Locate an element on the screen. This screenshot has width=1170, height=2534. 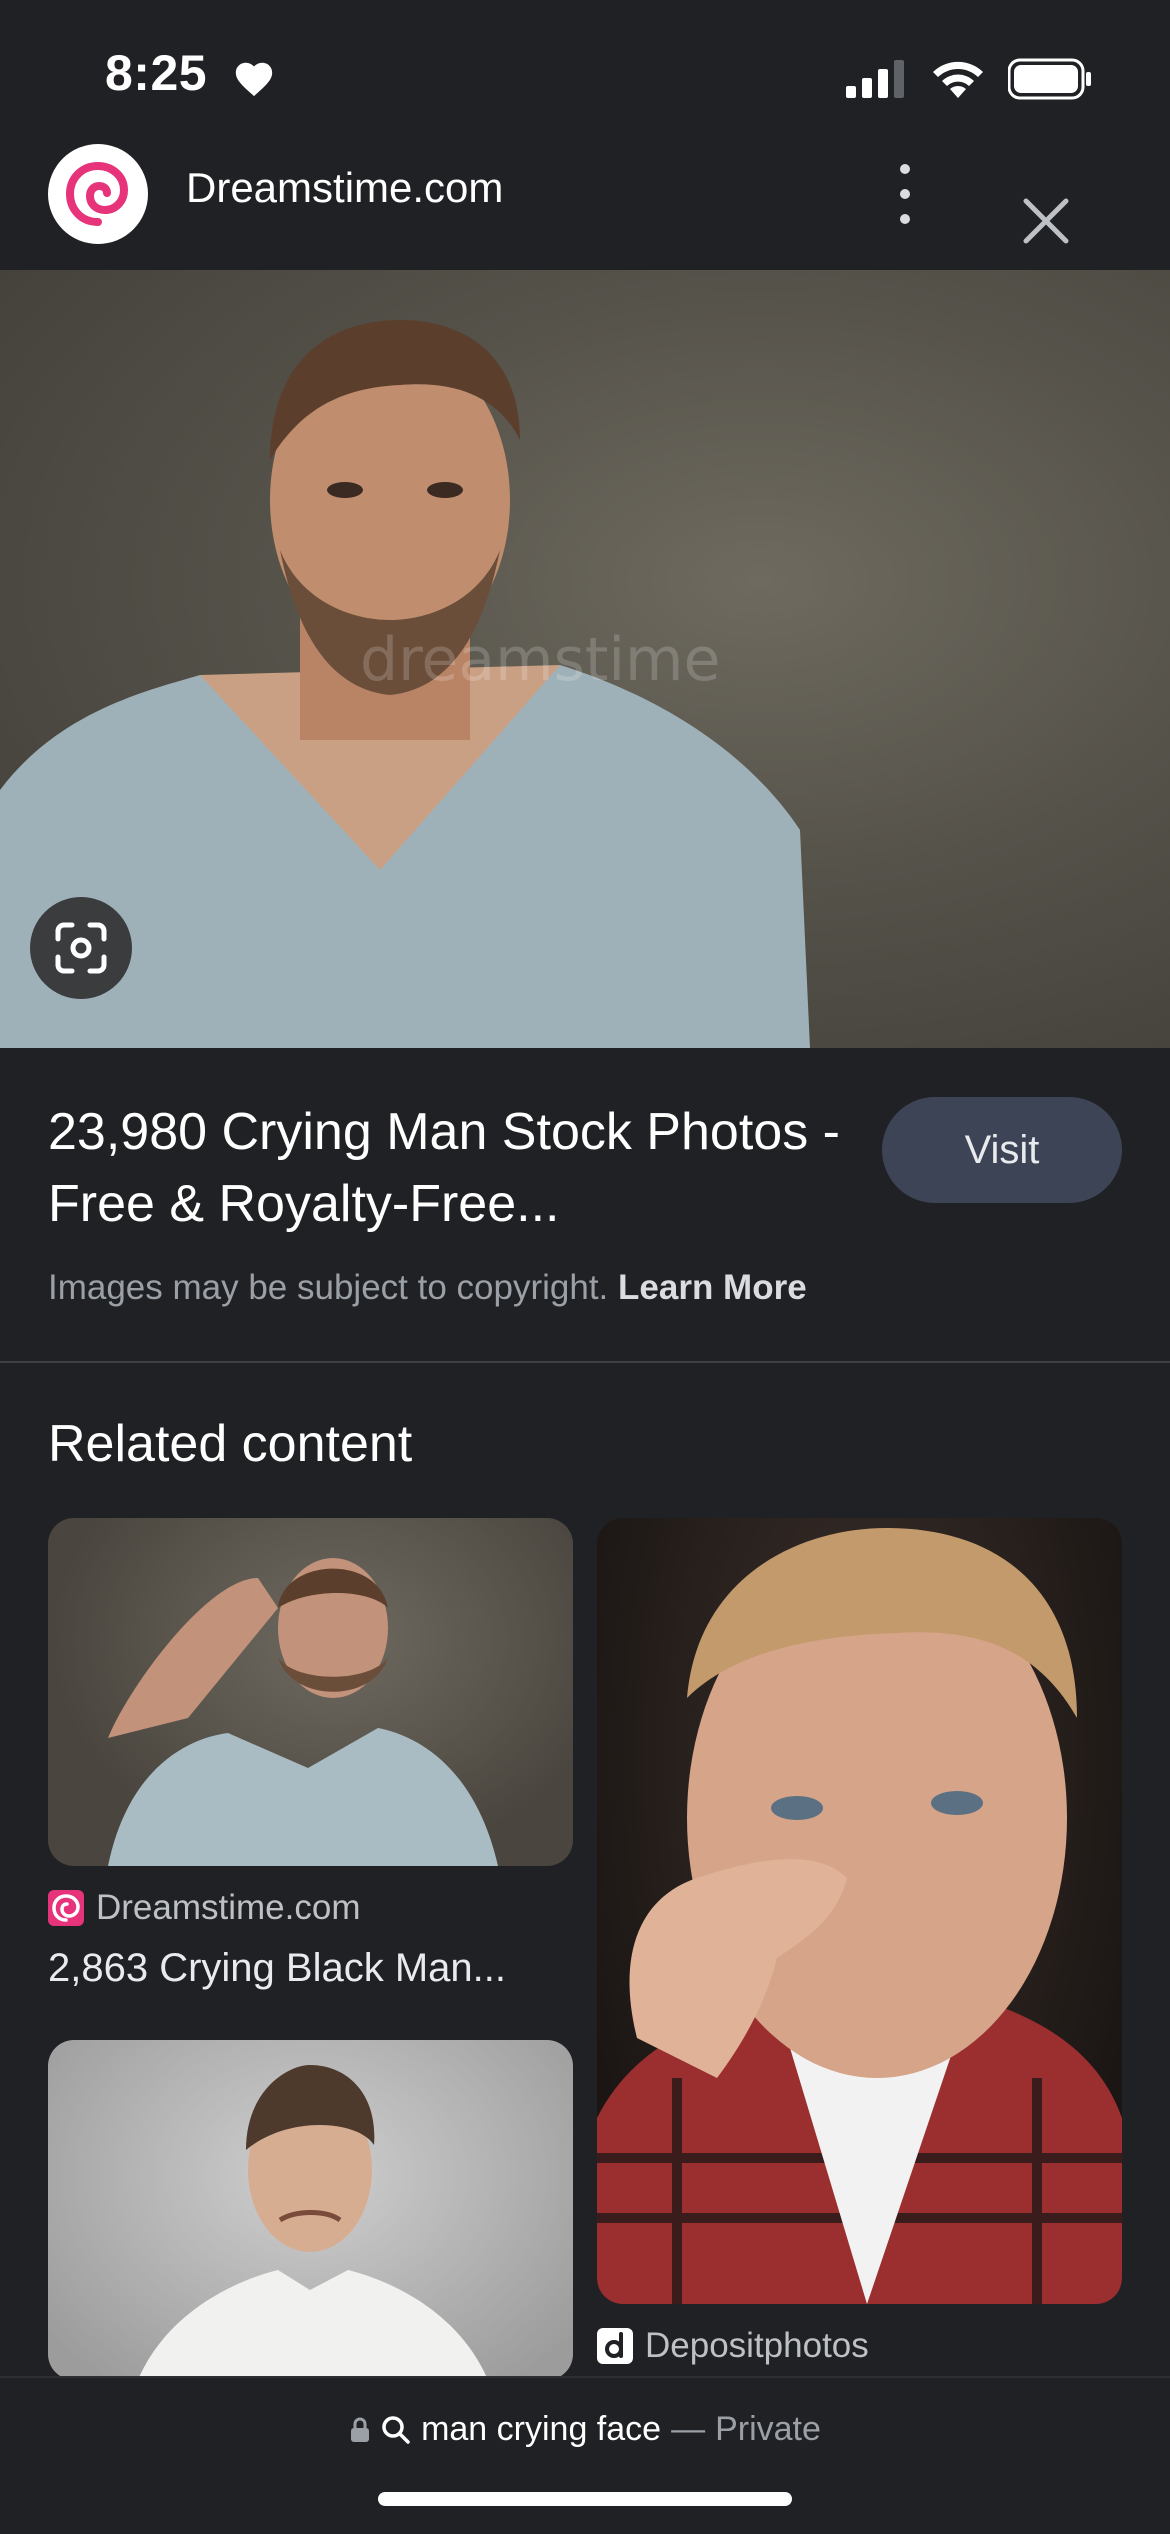
battery-icon is located at coordinates (1049, 79).